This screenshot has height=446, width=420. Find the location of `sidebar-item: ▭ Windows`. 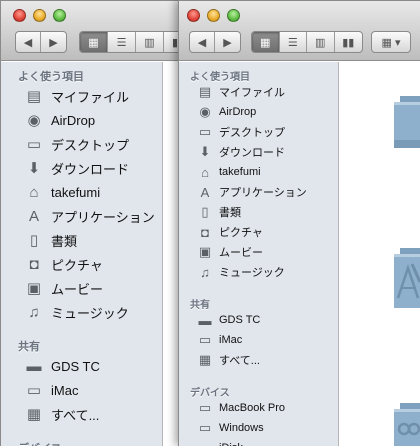

sidebar-item: ▭ Windows is located at coordinates (258, 428).